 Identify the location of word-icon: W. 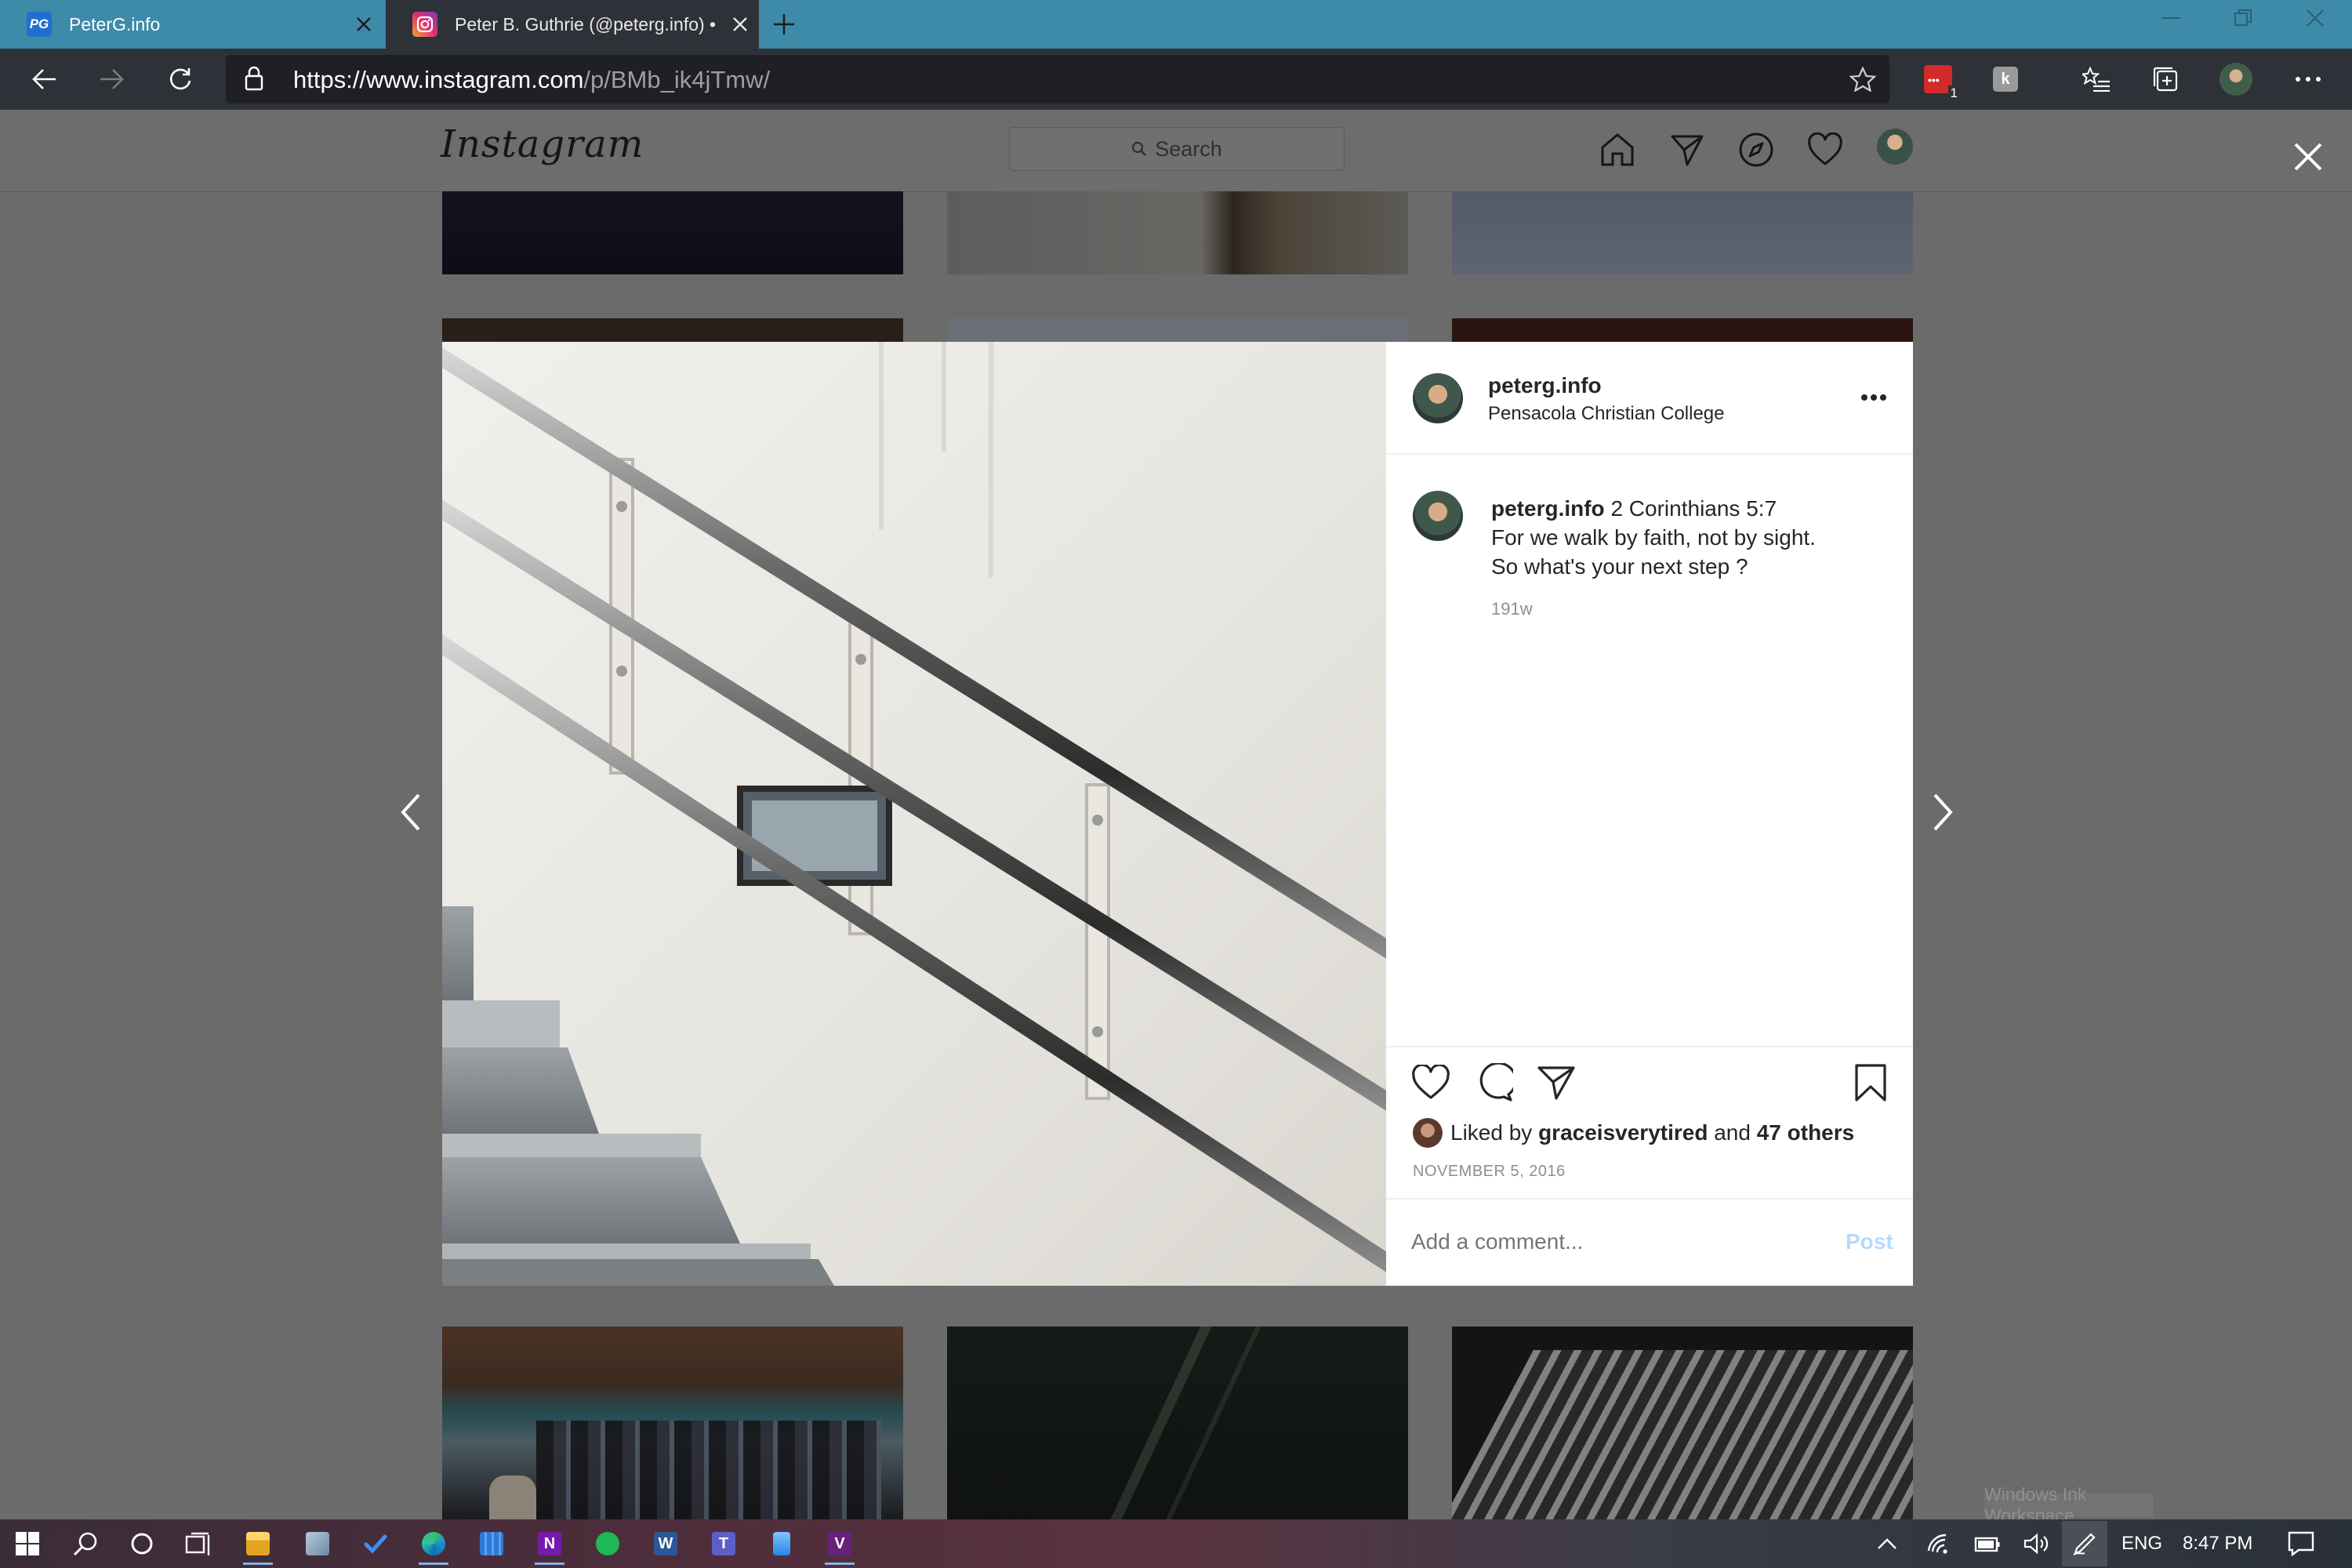
(665, 1543).